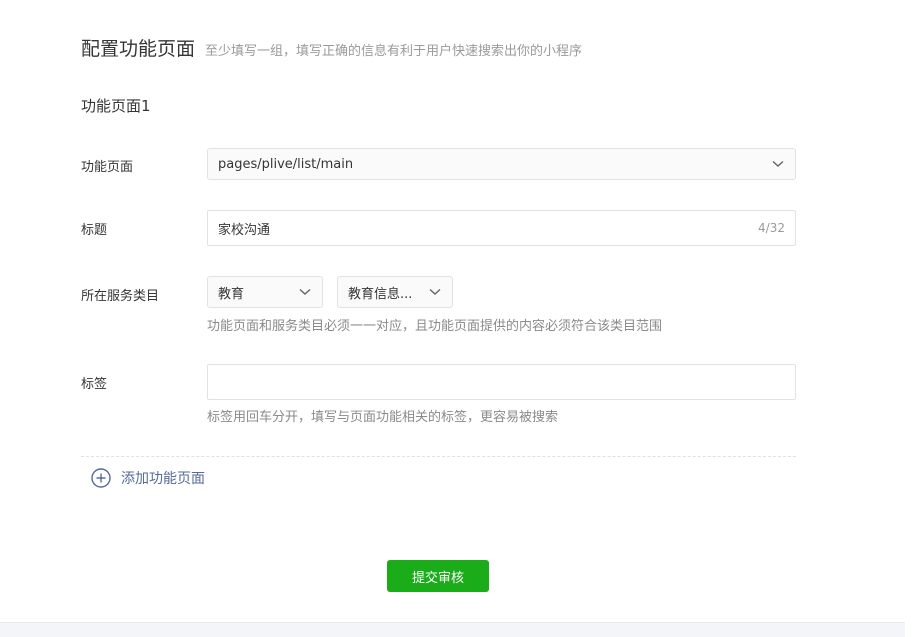  What do you see at coordinates (120, 296) in the screenshot?
I see `category-label: 所在服务类目` at bounding box center [120, 296].